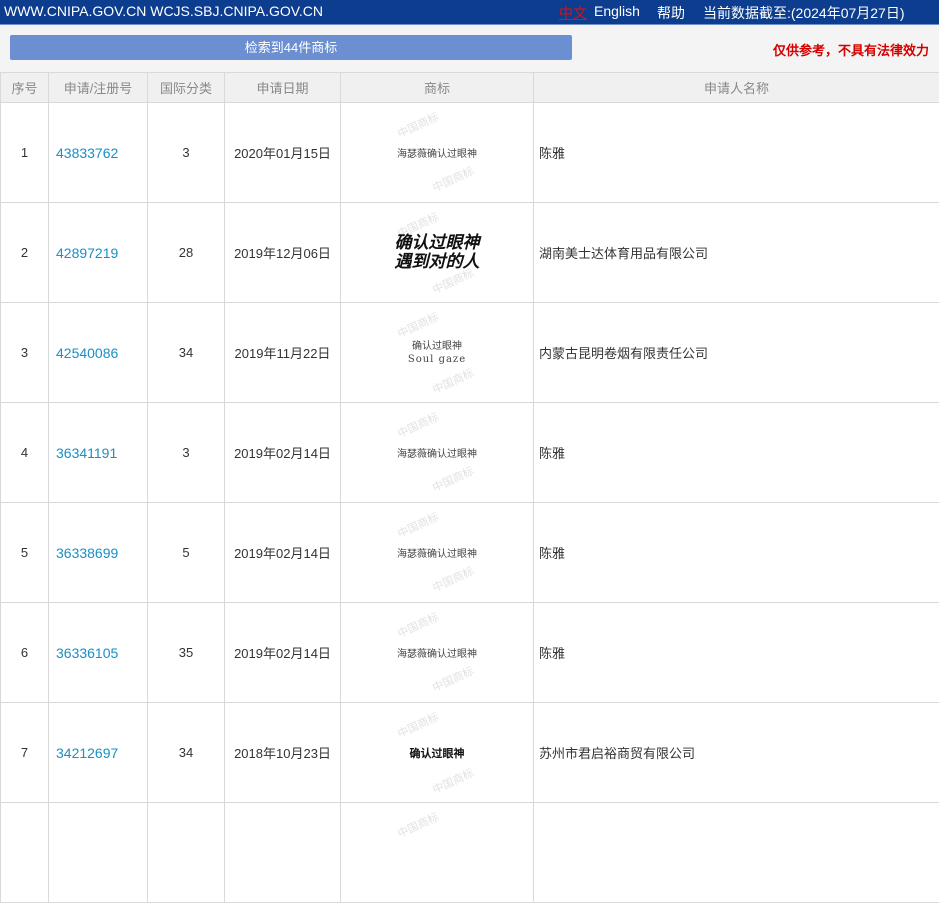 The image size is (939, 903). Describe the element at coordinates (87, 553) in the screenshot. I see `reg-number-link: 36338699` at that location.